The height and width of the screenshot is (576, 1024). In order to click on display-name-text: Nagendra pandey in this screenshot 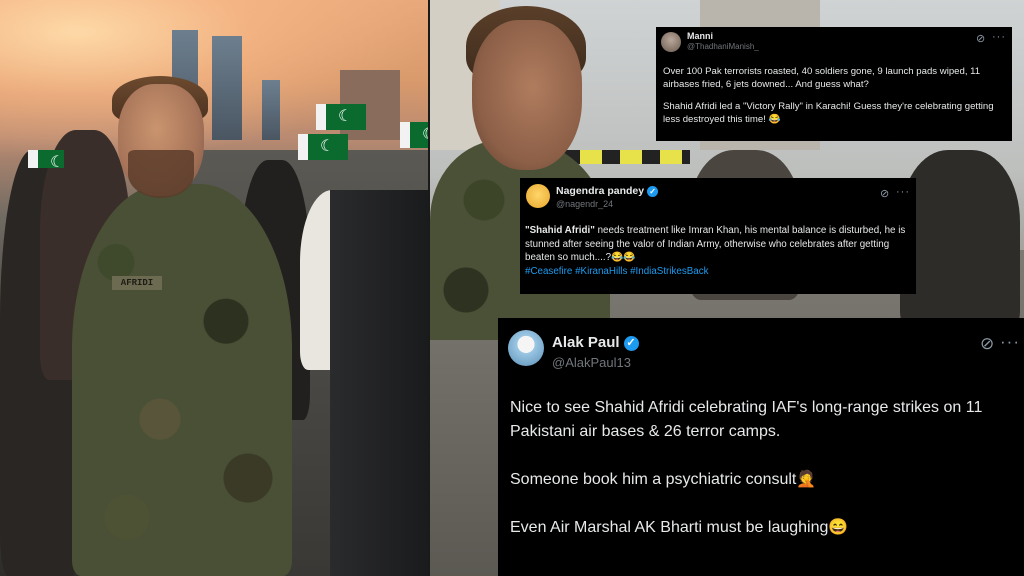, I will do `click(600, 191)`.